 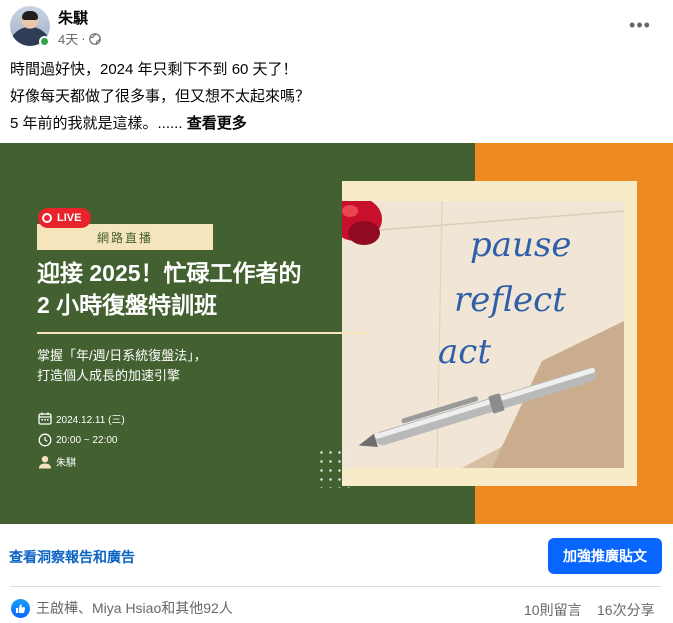 I want to click on event-date: 2024.12.11 (三), so click(x=90, y=420).